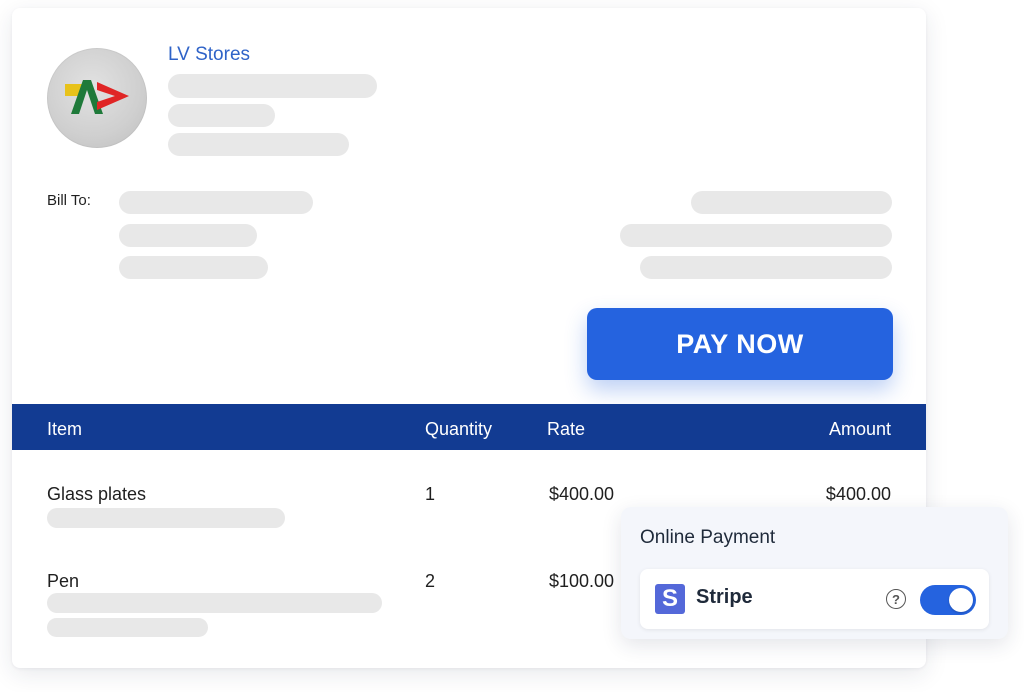  I want to click on store-logo, so click(97, 98).